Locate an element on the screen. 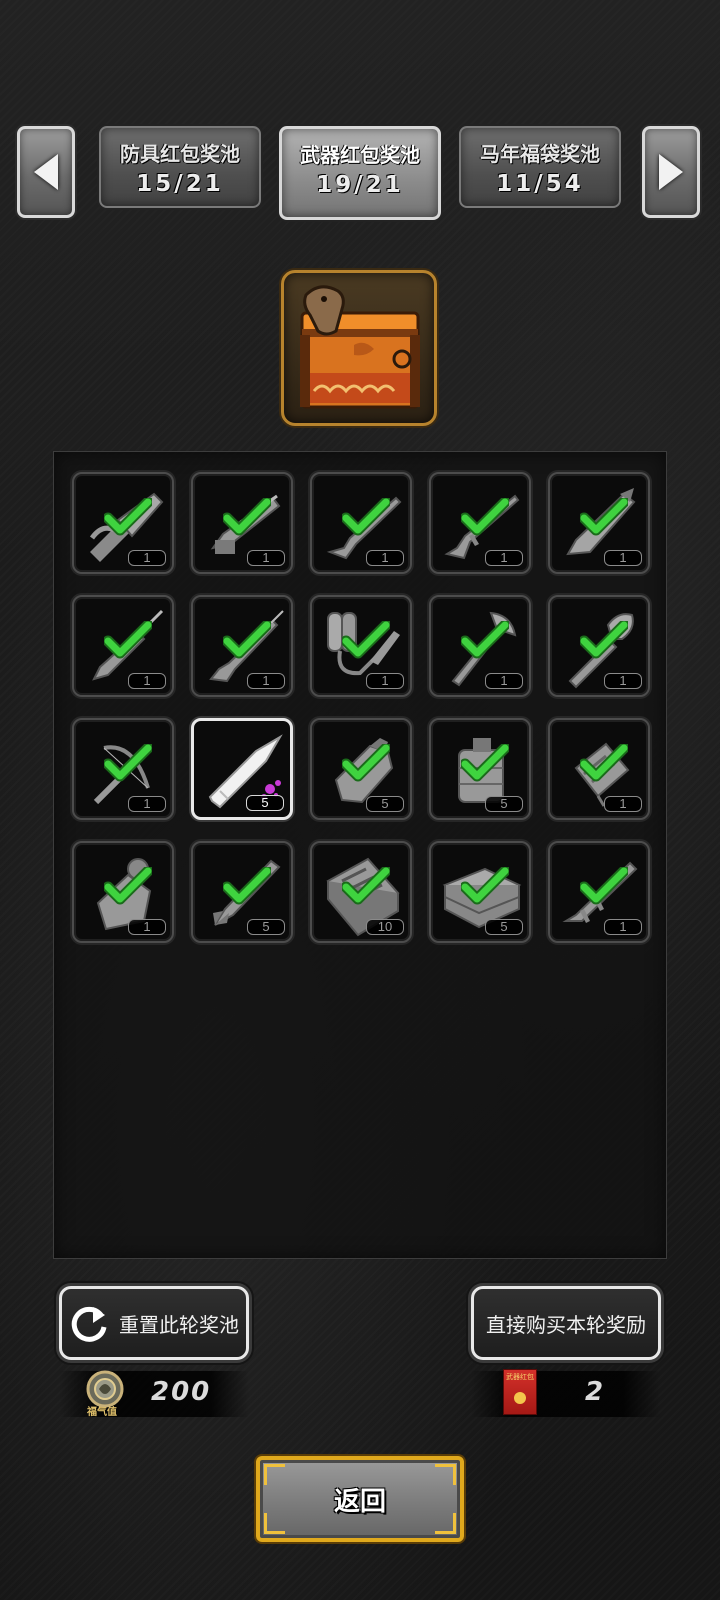 The height and width of the screenshot is (1600, 720). luck-points-label: 福气值 is located at coordinates (102, 1412).